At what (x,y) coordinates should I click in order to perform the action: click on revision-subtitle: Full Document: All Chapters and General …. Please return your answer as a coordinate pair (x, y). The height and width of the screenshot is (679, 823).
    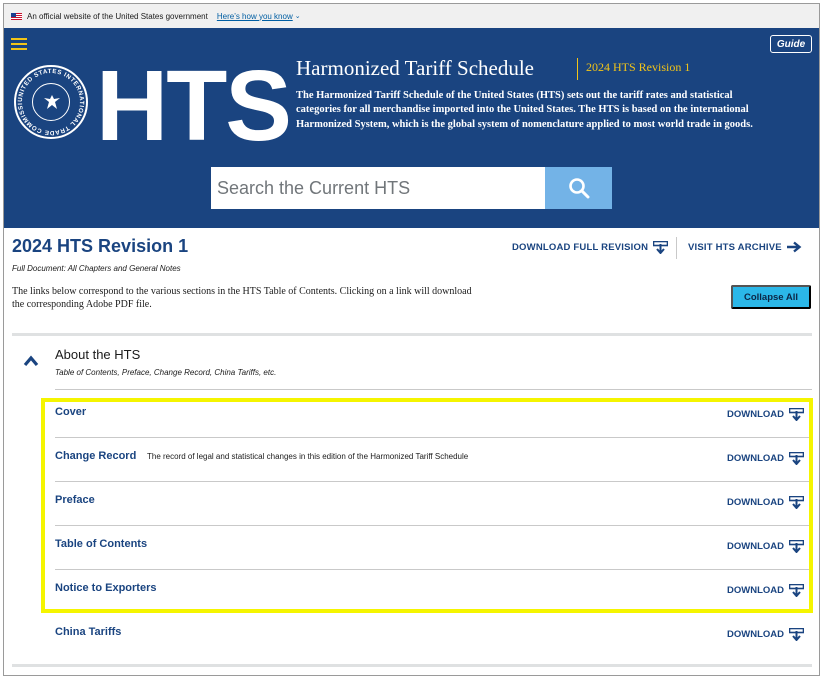
    Looking at the image, I should click on (96, 268).